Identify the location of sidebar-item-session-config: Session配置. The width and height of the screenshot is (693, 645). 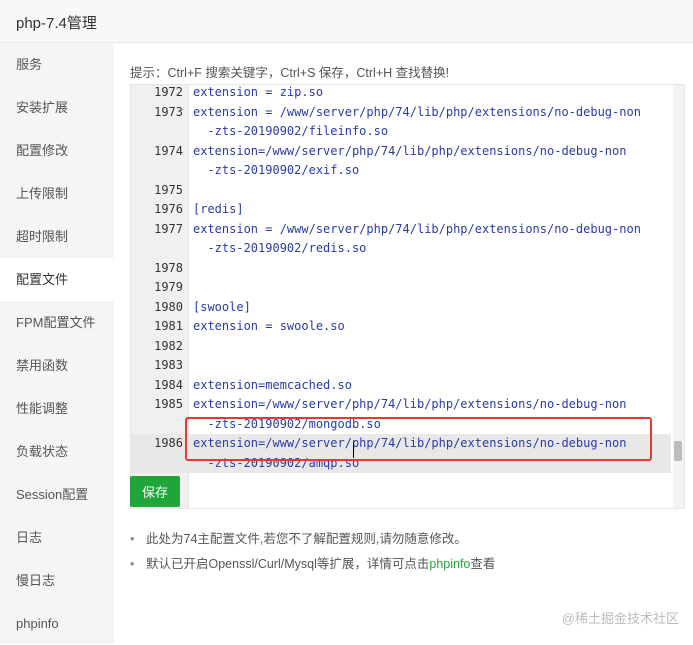
(57, 494).